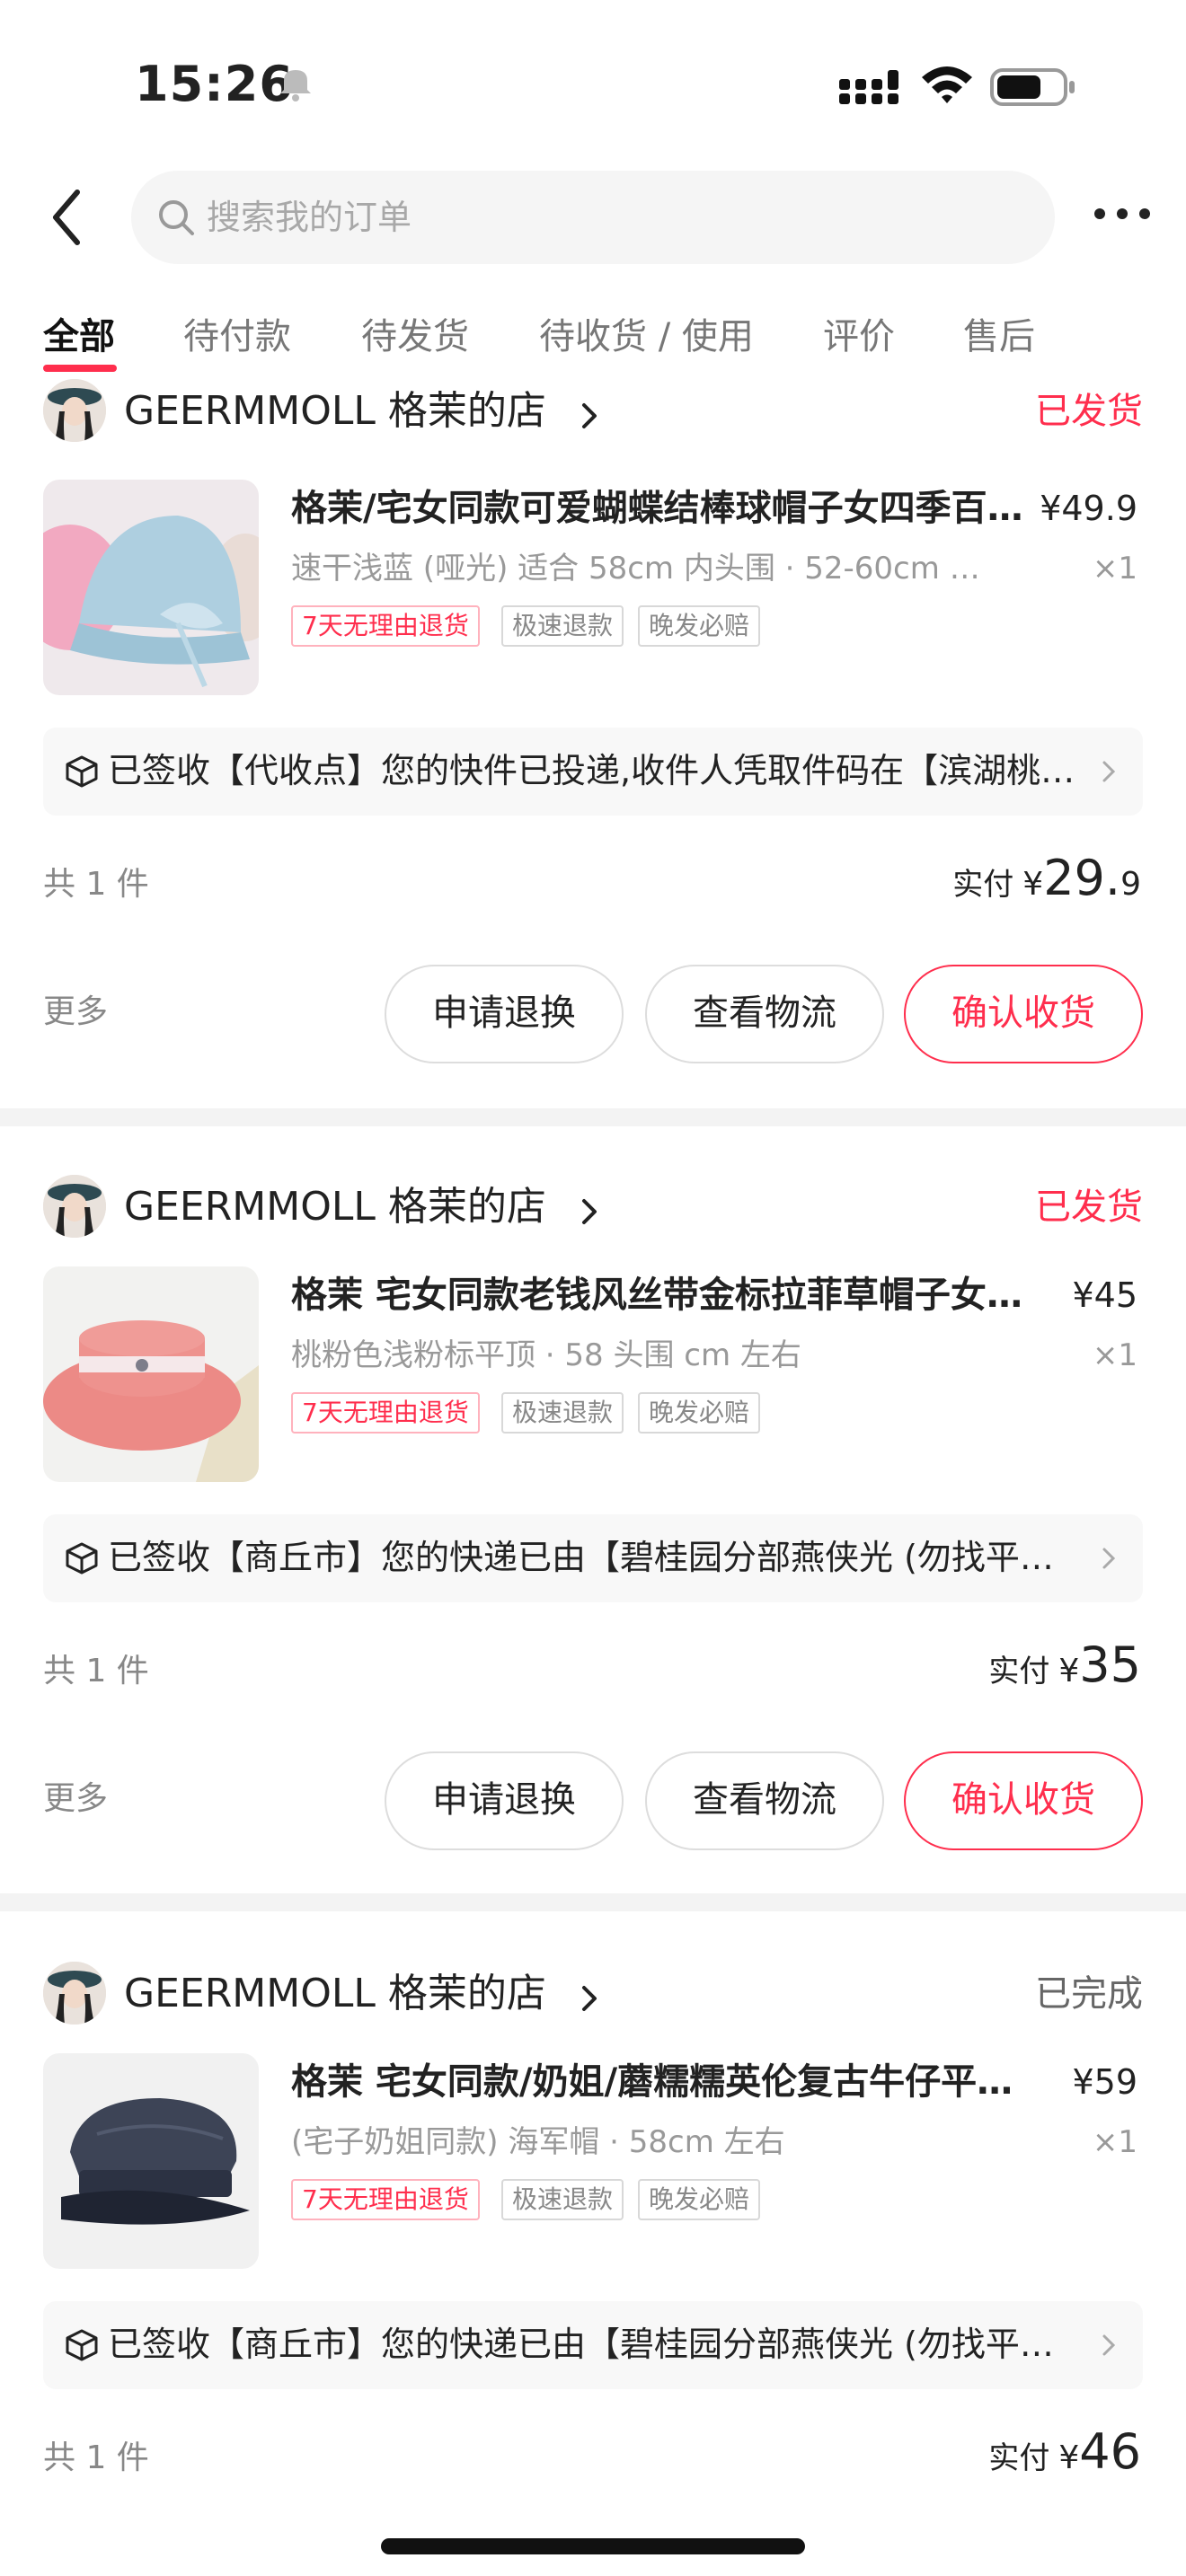 This screenshot has width=1186, height=2576. I want to click on order-tabs: 全部 待付款 待发货 待收货 / 使用 评价 售后, so click(593, 345).